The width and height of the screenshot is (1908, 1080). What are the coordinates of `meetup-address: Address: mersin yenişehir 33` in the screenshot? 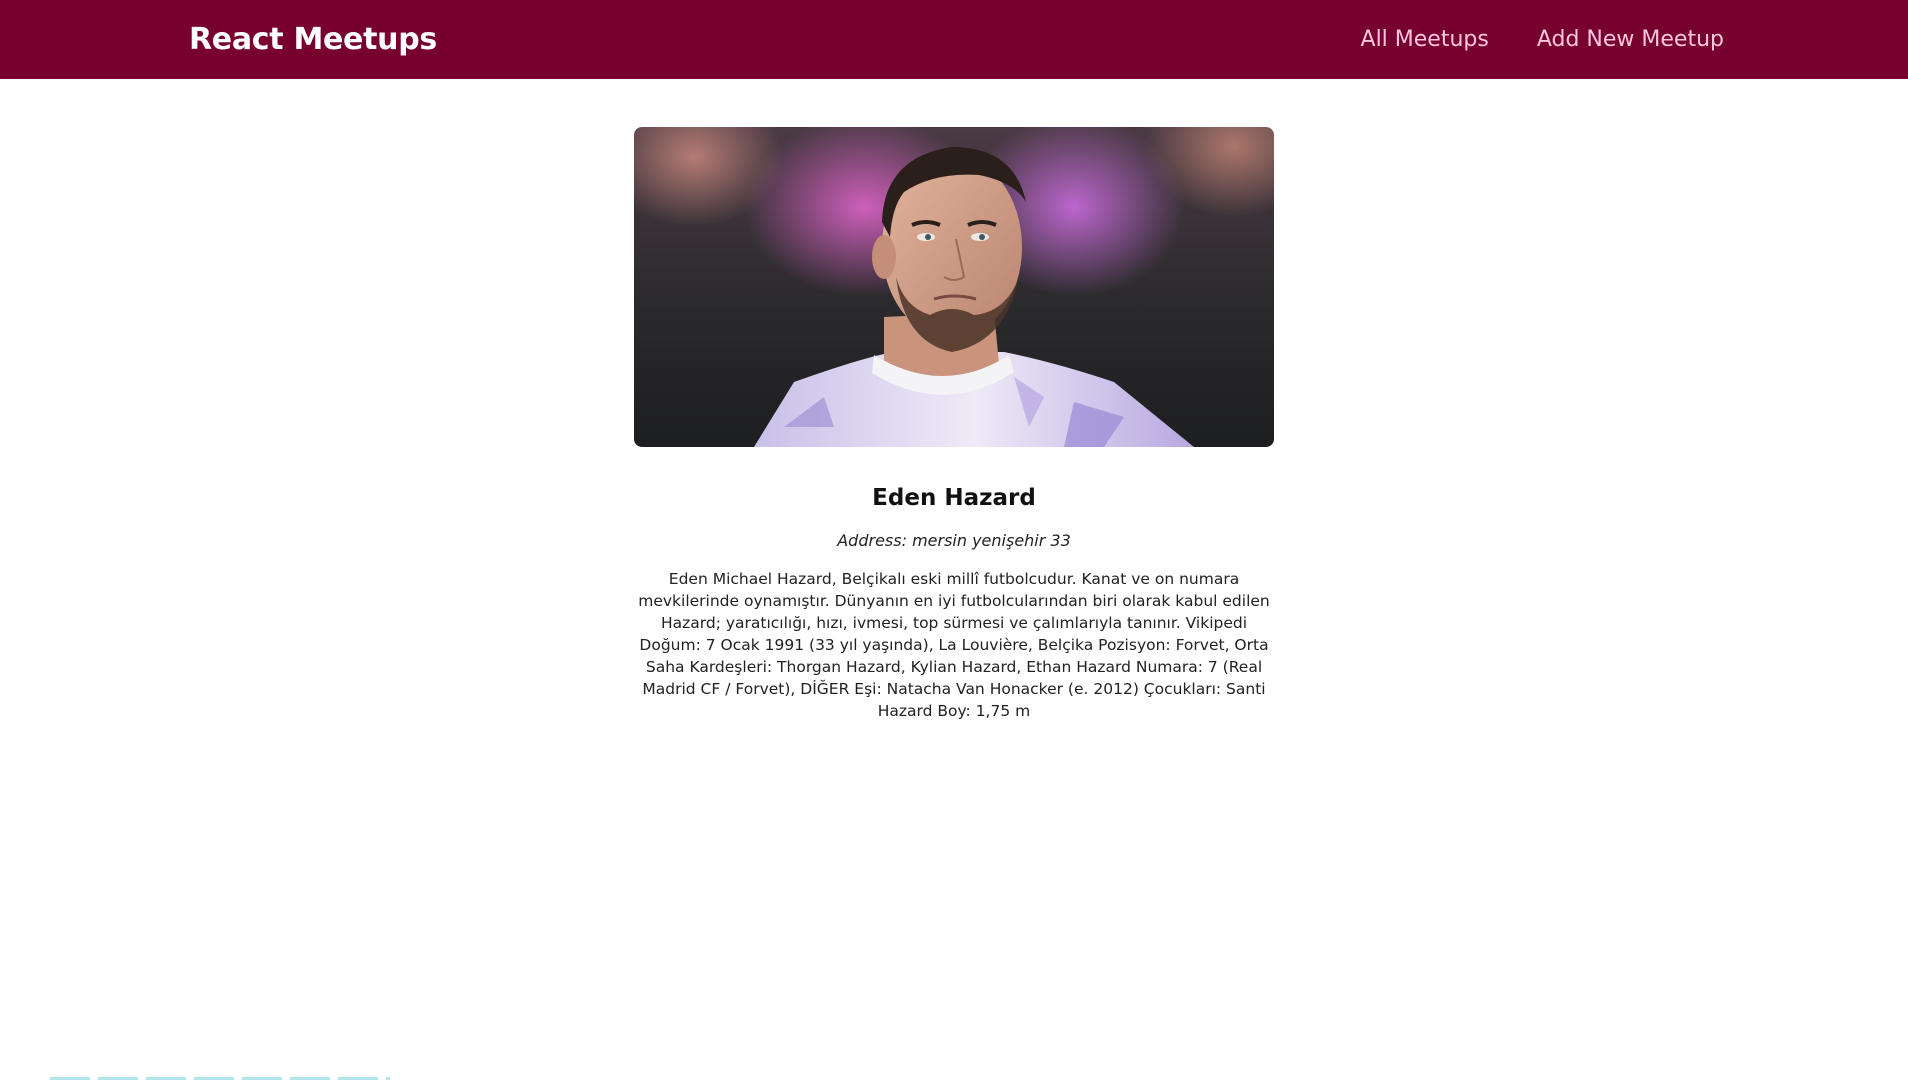 It's located at (954, 540).